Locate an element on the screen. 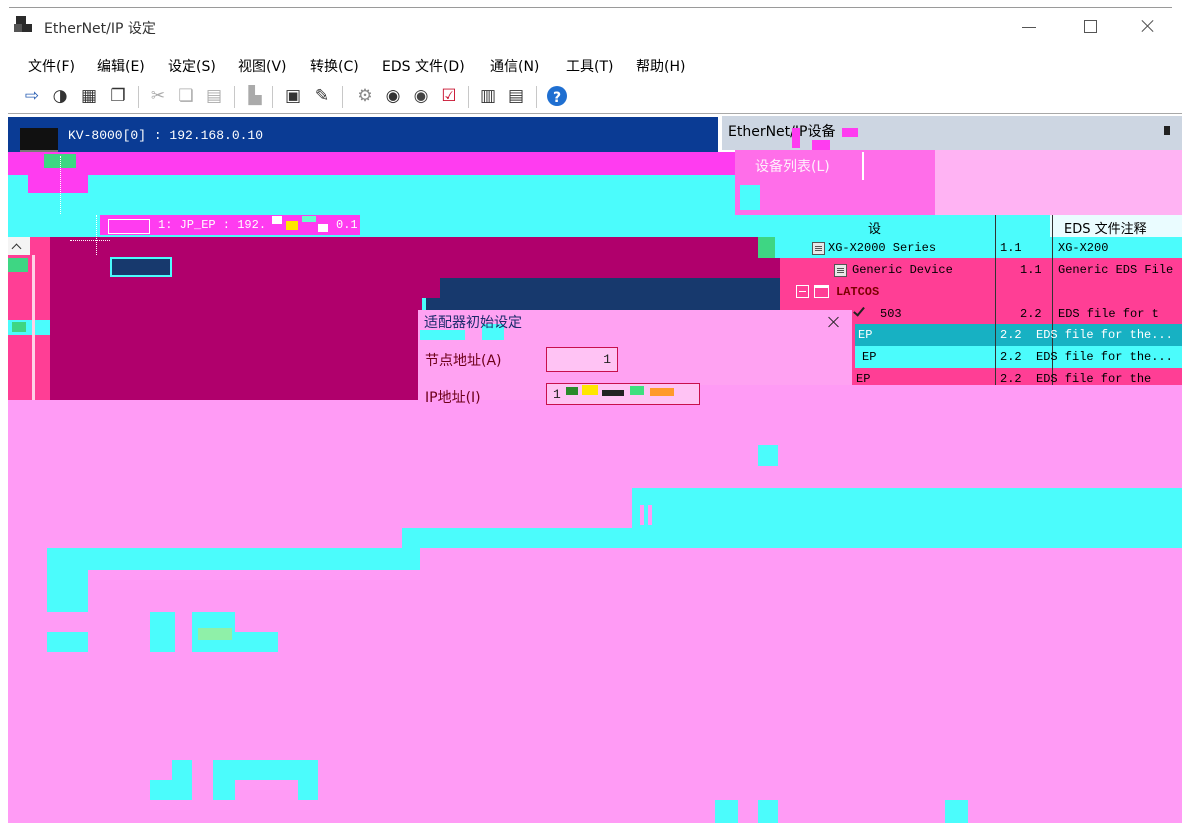  window-border is located at coordinates (590, 7).